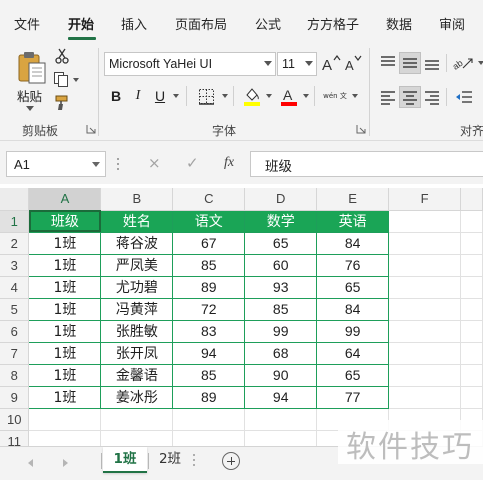 The width and height of the screenshot is (483, 480). Describe the element at coordinates (62, 56) in the screenshot. I see `cut-button` at that location.